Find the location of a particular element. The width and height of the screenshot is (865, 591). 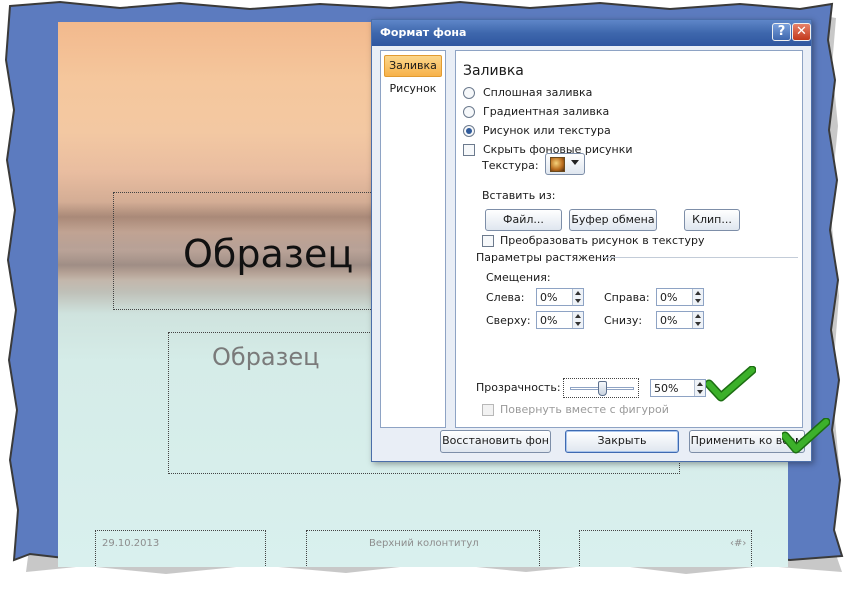

transparency-slider is located at coordinates (601, 388).